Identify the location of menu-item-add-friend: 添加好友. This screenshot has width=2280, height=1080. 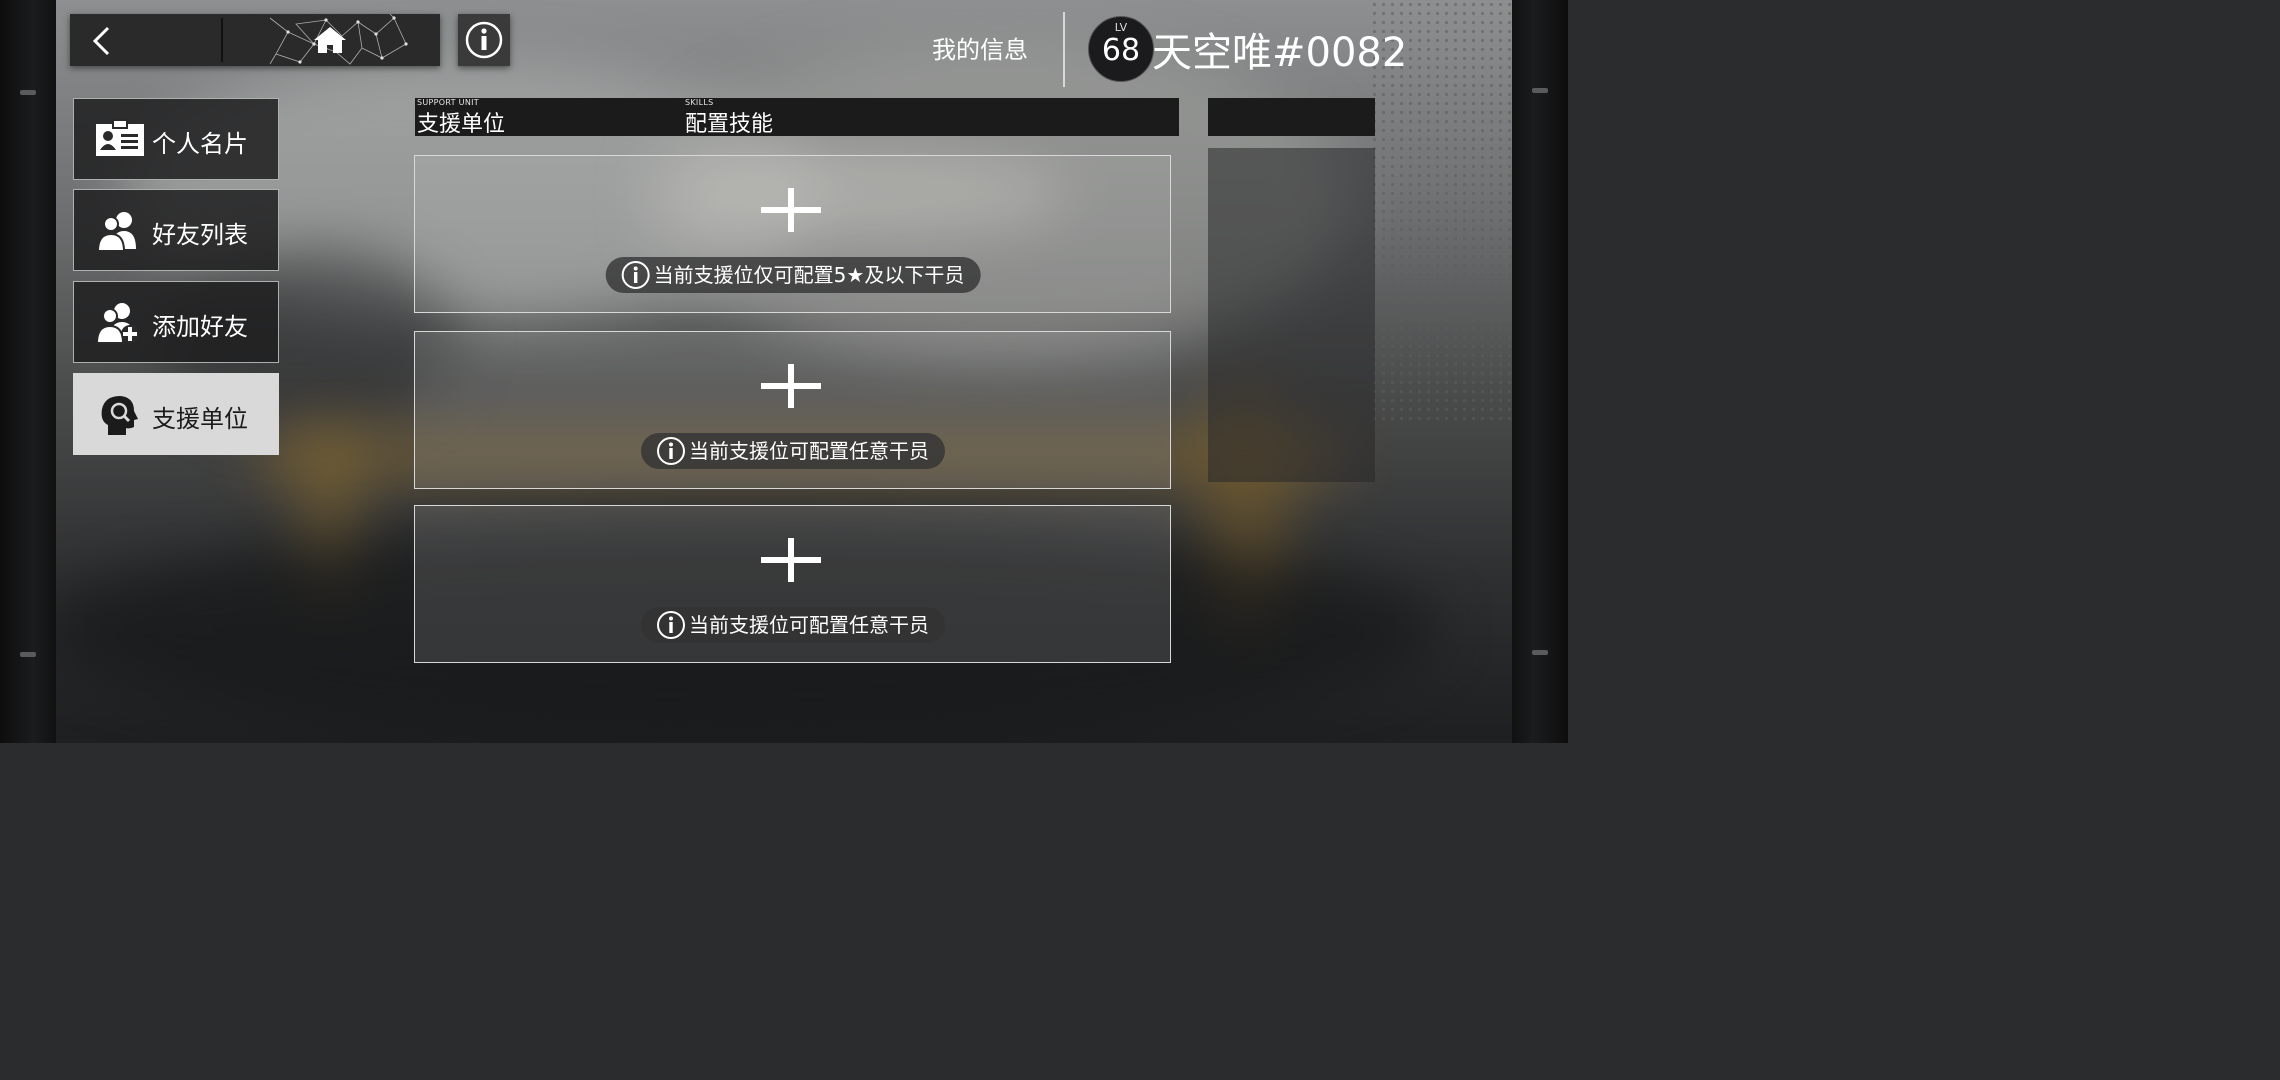
(176, 322).